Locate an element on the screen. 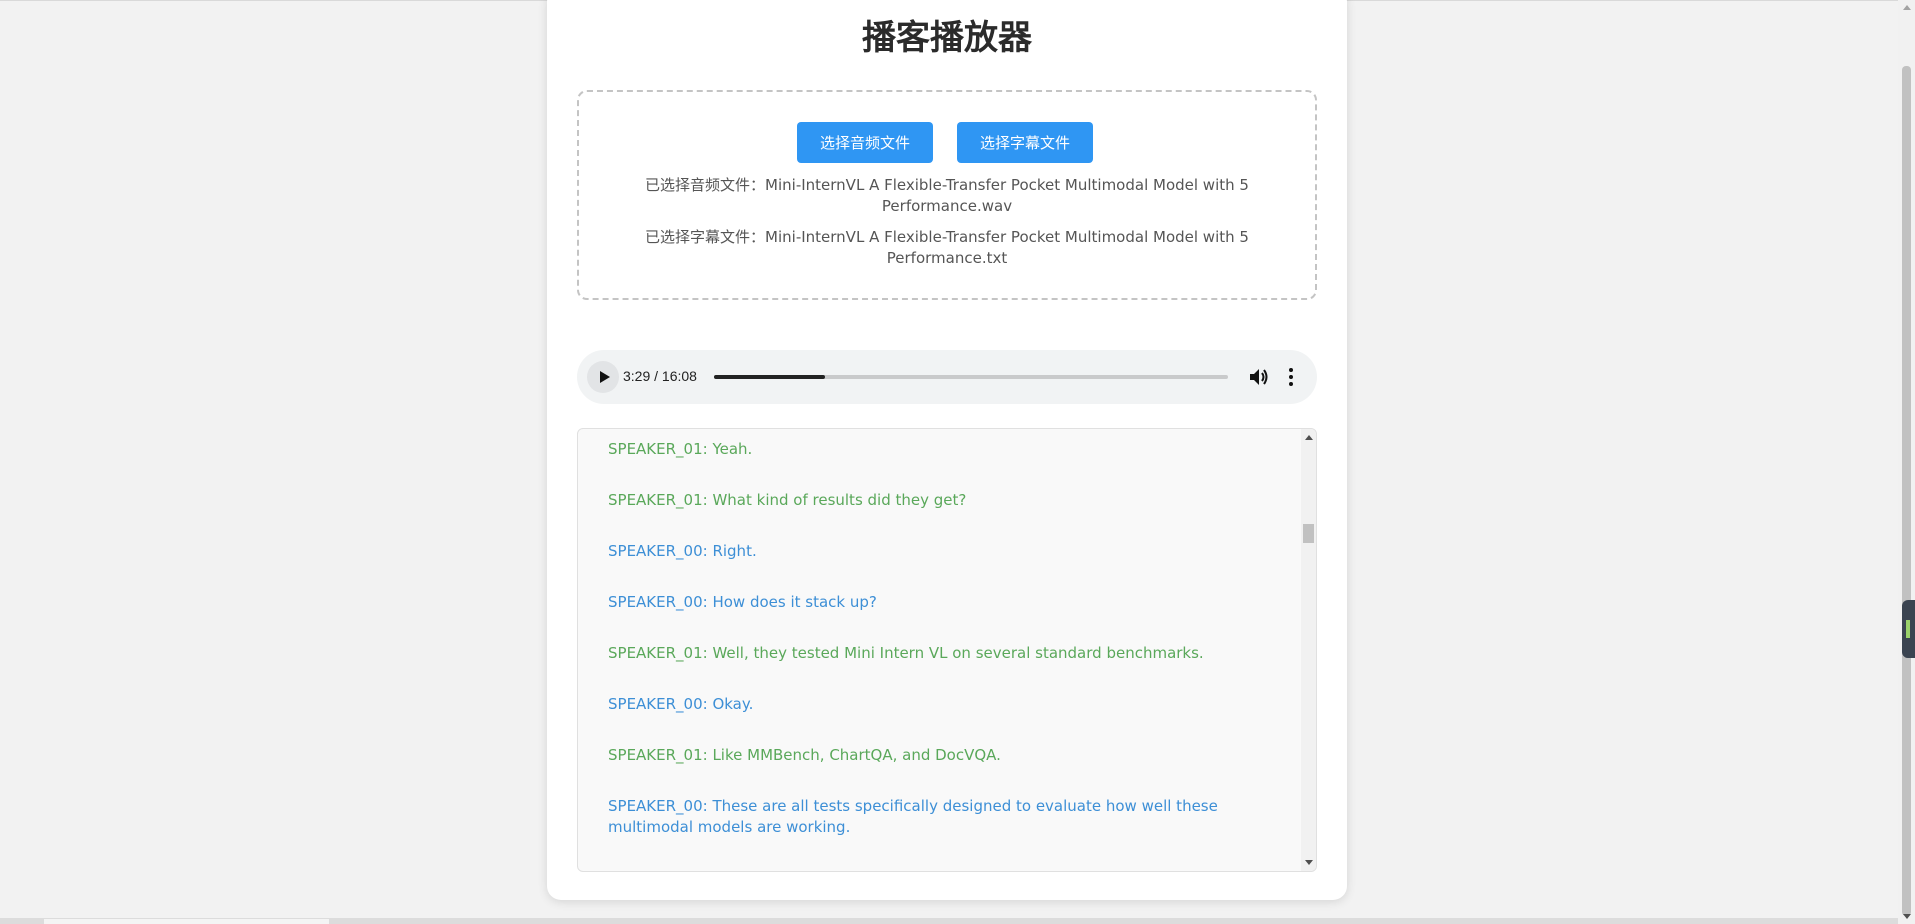 The image size is (1915, 924). horizontal-scrollbar-thumb is located at coordinates (186, 921).